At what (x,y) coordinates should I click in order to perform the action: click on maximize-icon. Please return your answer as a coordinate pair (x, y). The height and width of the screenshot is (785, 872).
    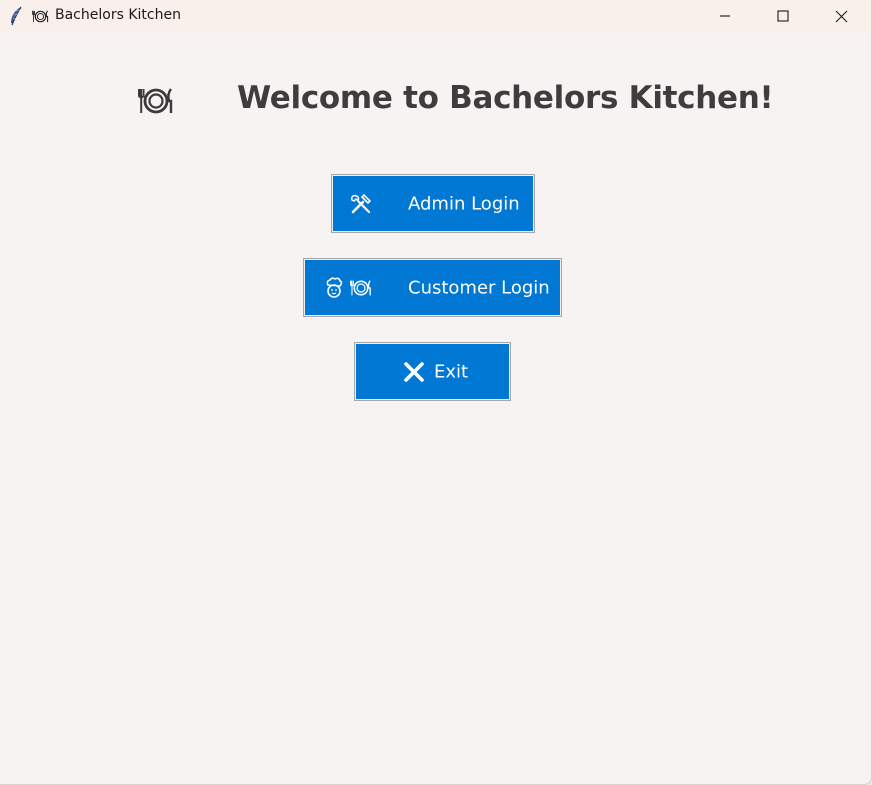
    Looking at the image, I should click on (783, 16).